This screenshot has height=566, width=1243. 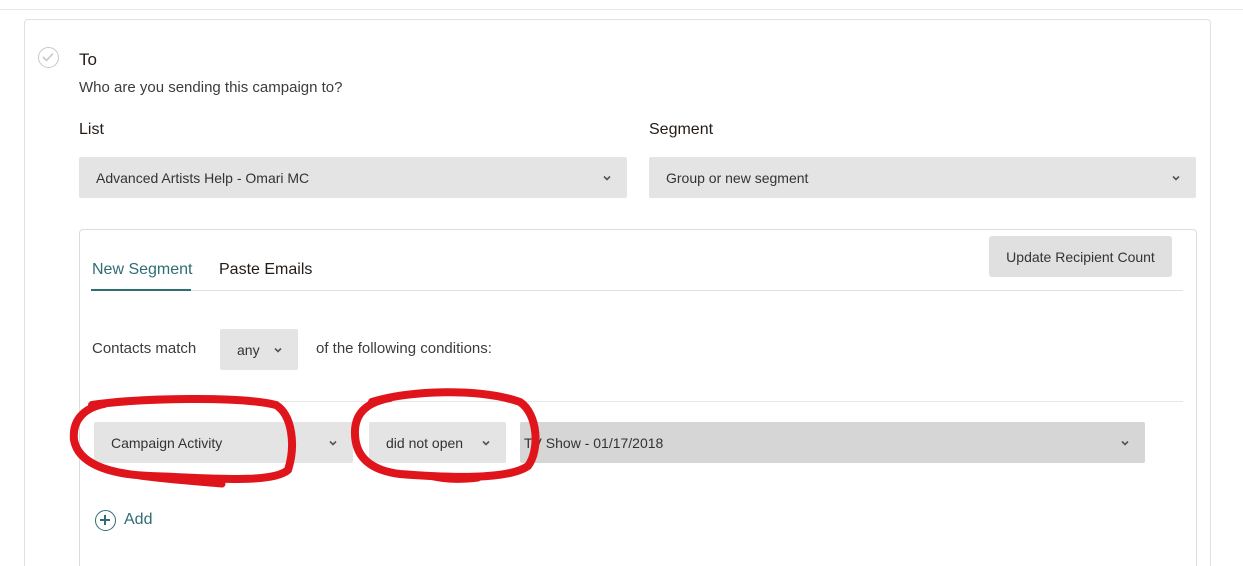 I want to click on list-label: List, so click(x=91, y=129).